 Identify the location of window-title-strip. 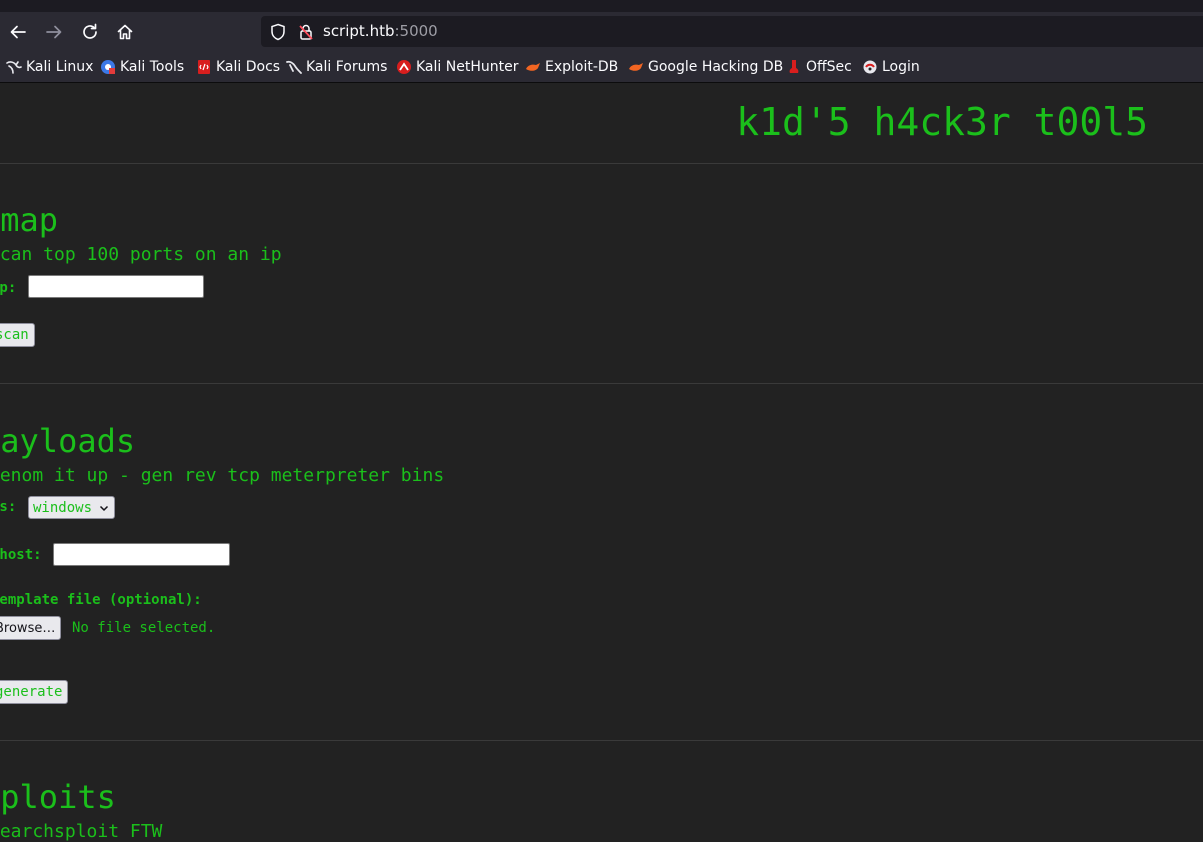
(601, 6).